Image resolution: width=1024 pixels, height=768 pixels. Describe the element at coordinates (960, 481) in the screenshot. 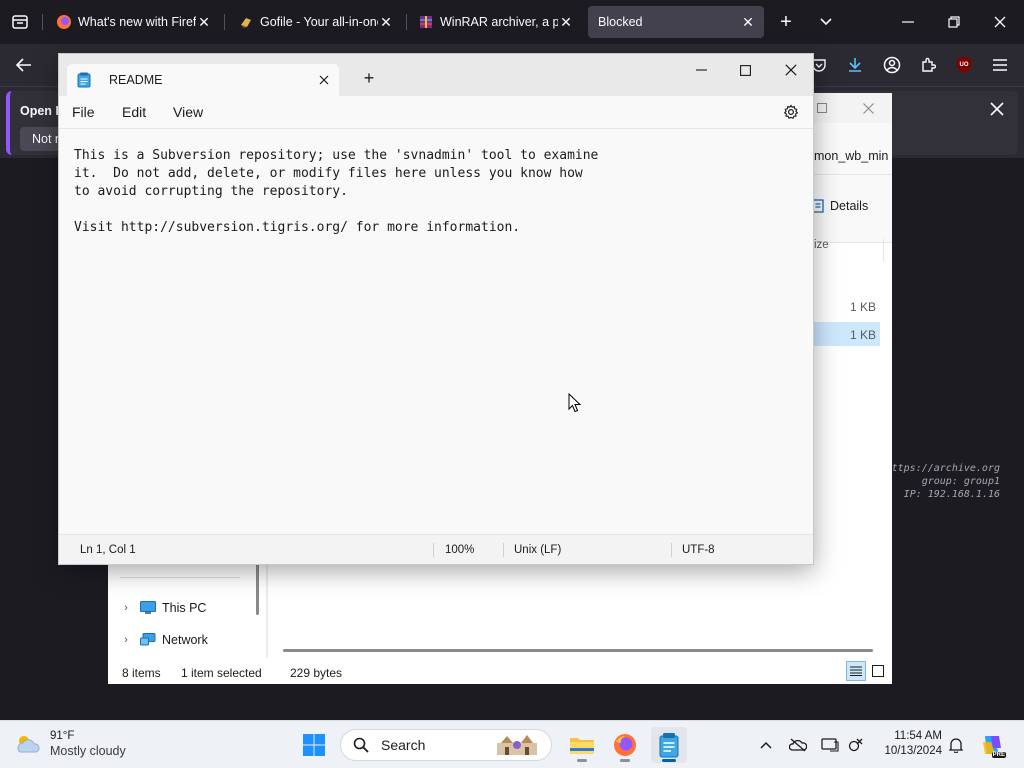

I see `watermark-group: group: group1` at that location.